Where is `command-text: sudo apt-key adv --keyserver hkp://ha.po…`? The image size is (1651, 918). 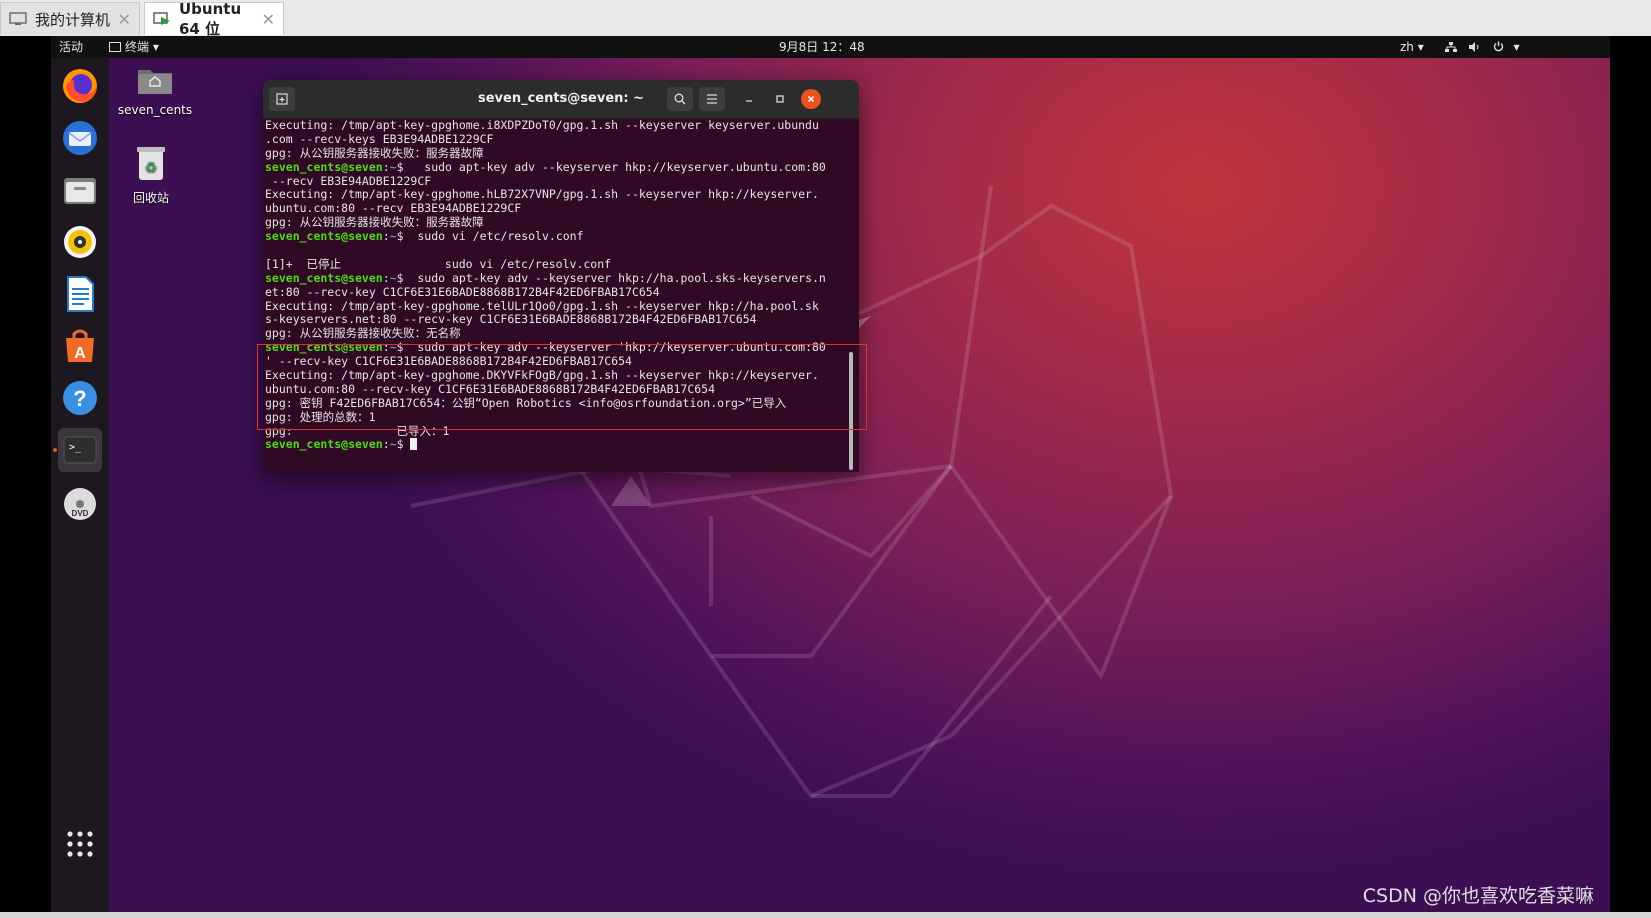 command-text: sudo apt-key adv --keyserver hkp://ha.po… is located at coordinates (618, 278).